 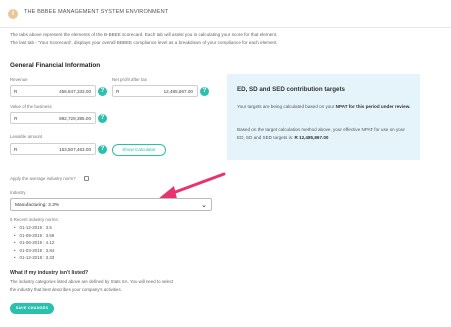 I want to click on show-calculator-button: Show Calculator, so click(x=139, y=150).